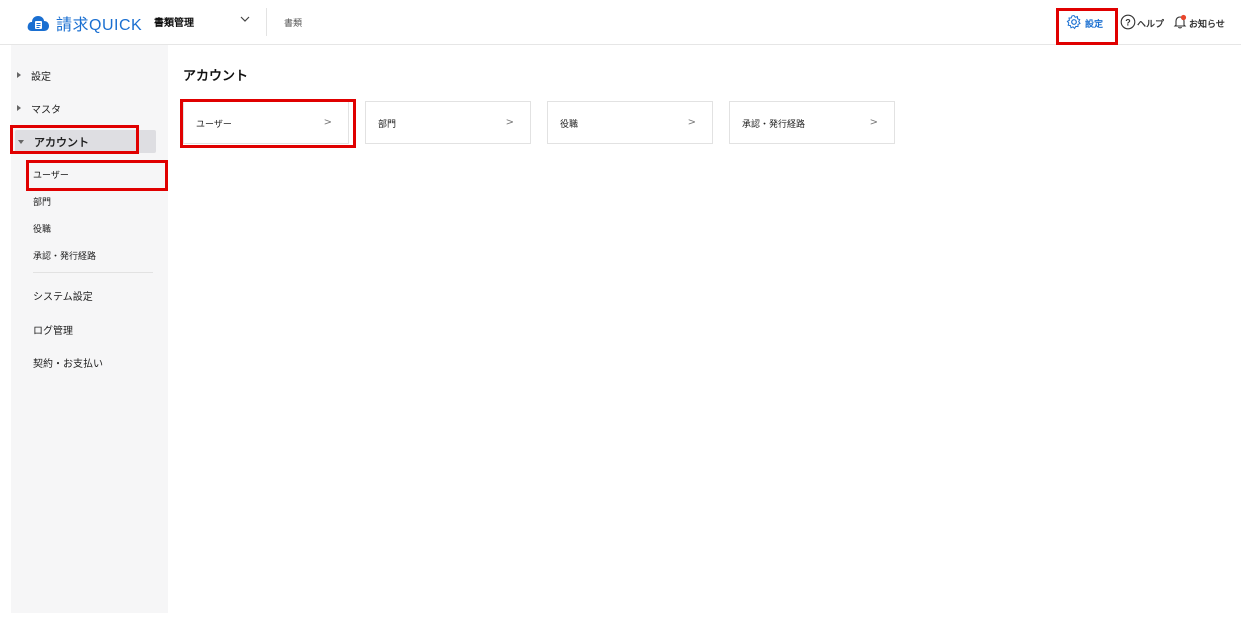 The image size is (1241, 625). I want to click on help-label: ヘルプ, so click(1151, 24).